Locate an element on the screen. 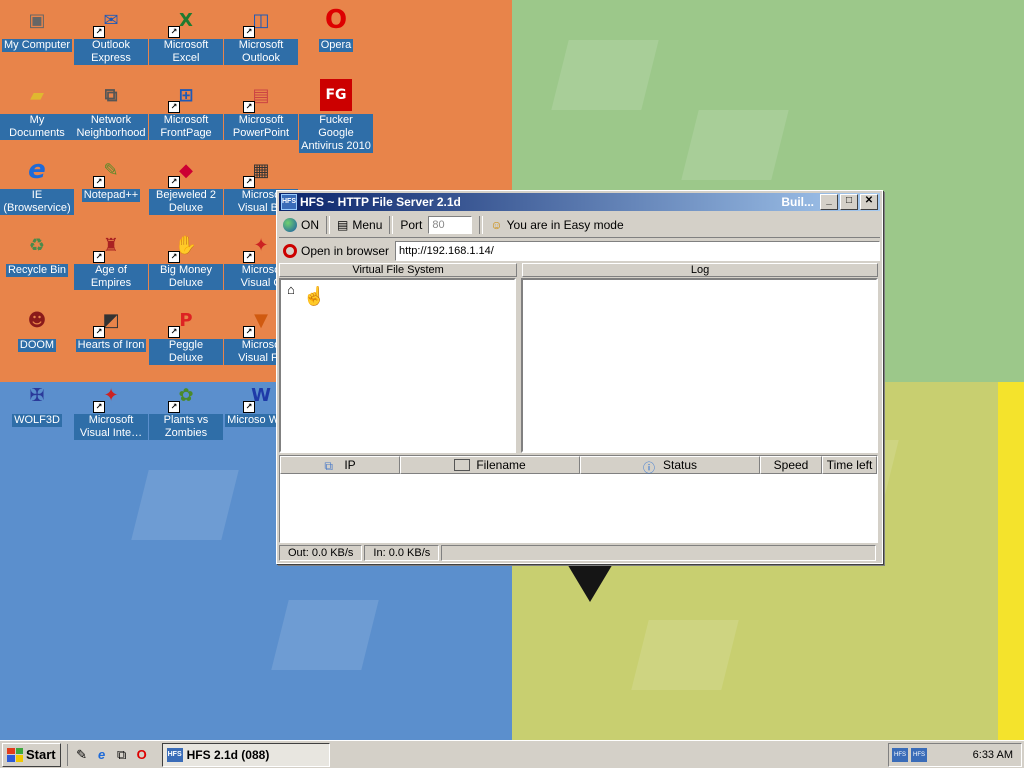 The width and height of the screenshot is (1024, 768). recycle-bin-icon: ♻ is located at coordinates (37, 245).